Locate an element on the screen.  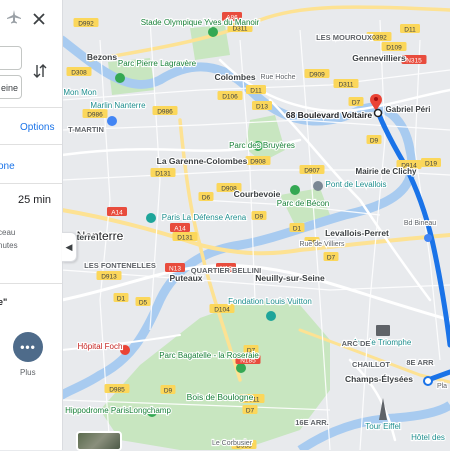
svg-text: D308 is located at coordinates (79, 73).